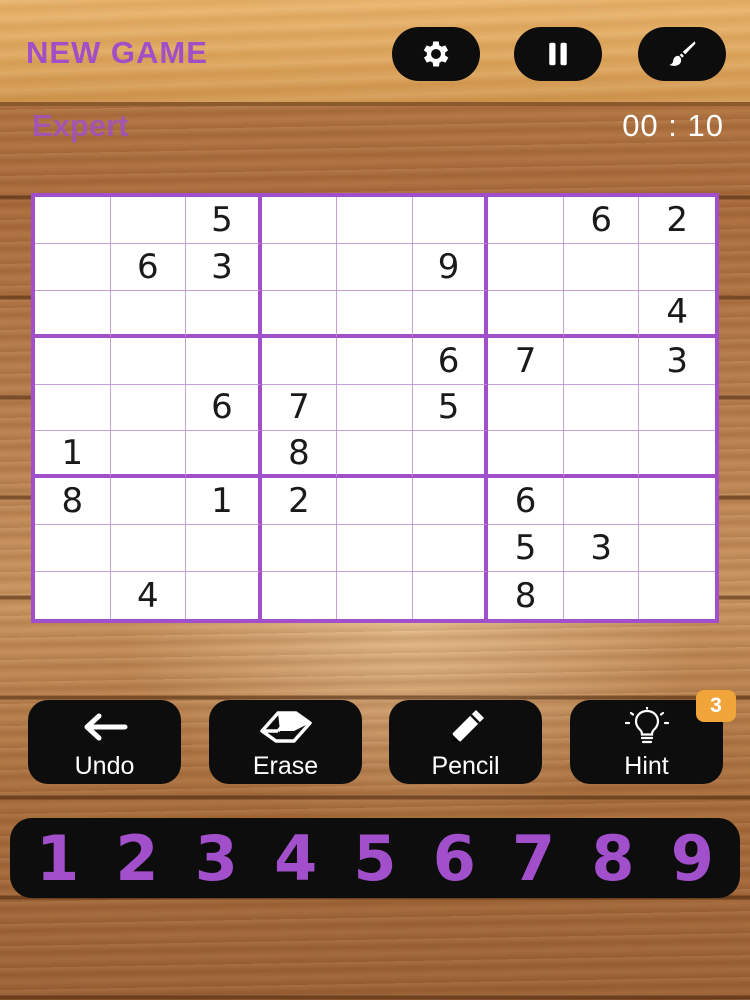 This screenshot has width=750, height=1000. What do you see at coordinates (137, 858) in the screenshot?
I see `number-button-2: 2` at bounding box center [137, 858].